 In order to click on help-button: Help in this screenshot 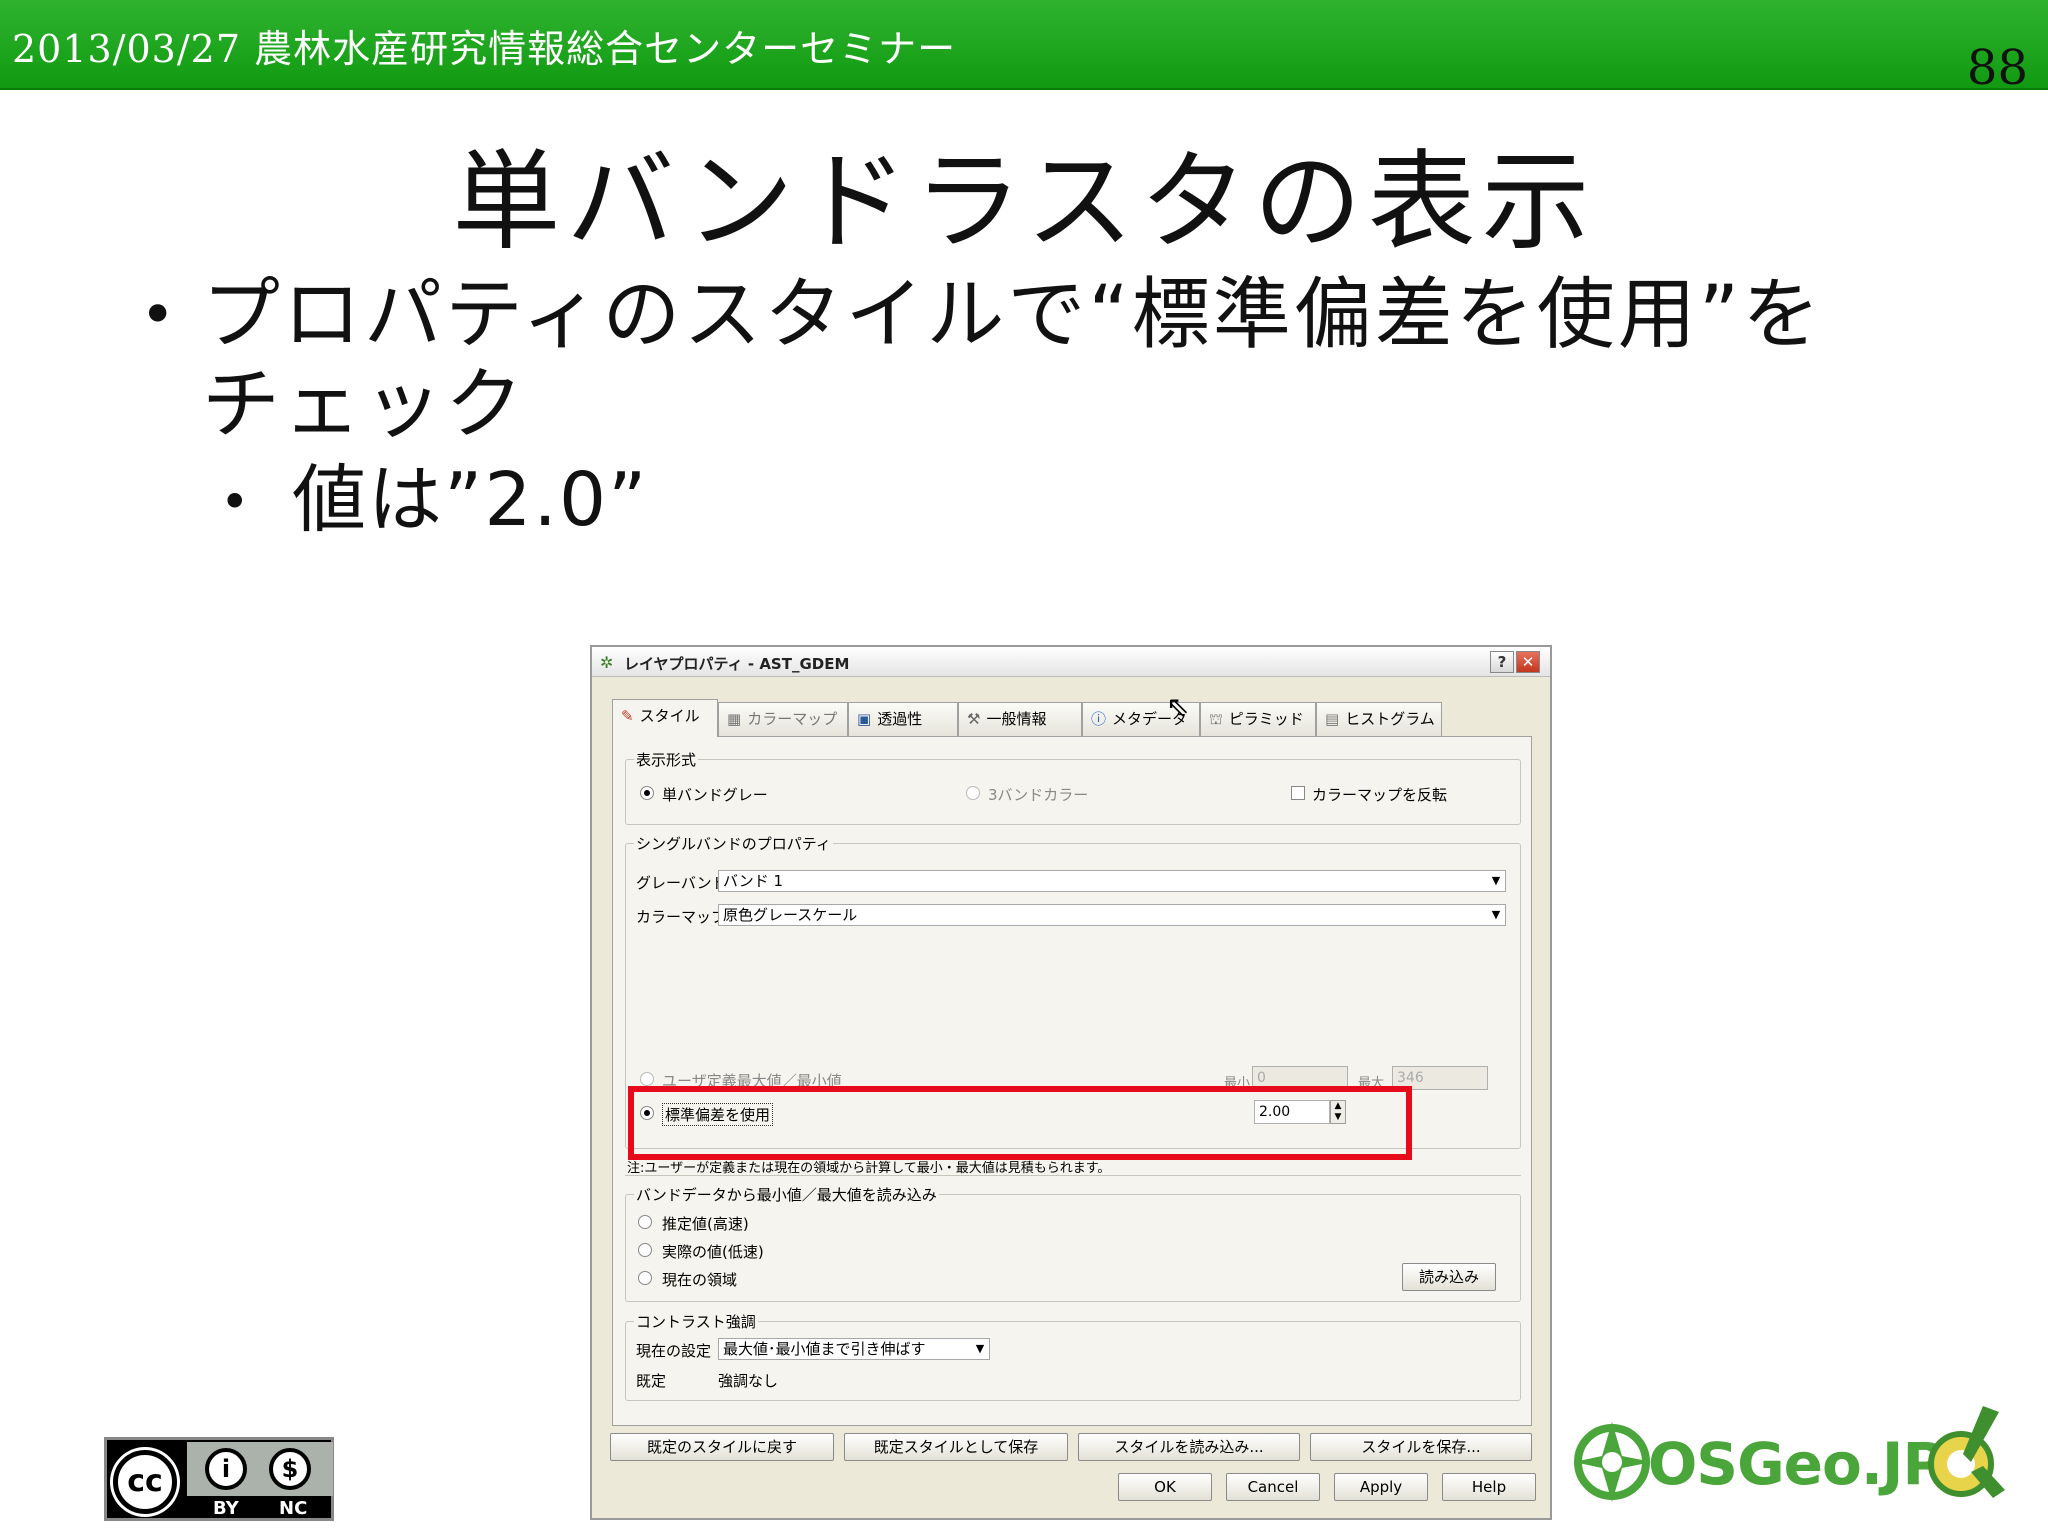, I will do `click(1489, 1487)`.